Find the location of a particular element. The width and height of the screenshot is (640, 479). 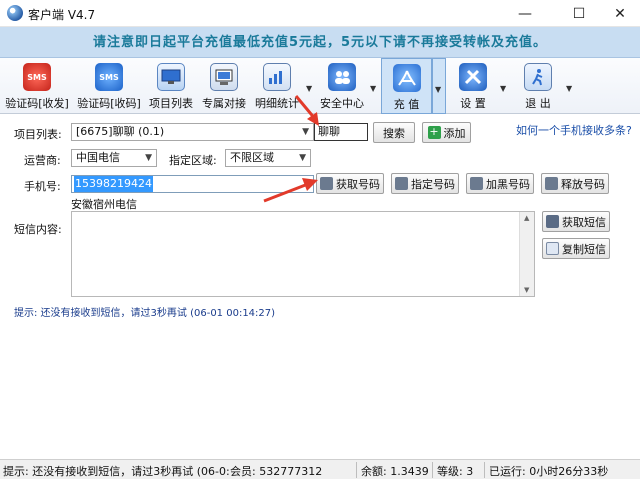

minimize-button: — is located at coordinates (525, 13).